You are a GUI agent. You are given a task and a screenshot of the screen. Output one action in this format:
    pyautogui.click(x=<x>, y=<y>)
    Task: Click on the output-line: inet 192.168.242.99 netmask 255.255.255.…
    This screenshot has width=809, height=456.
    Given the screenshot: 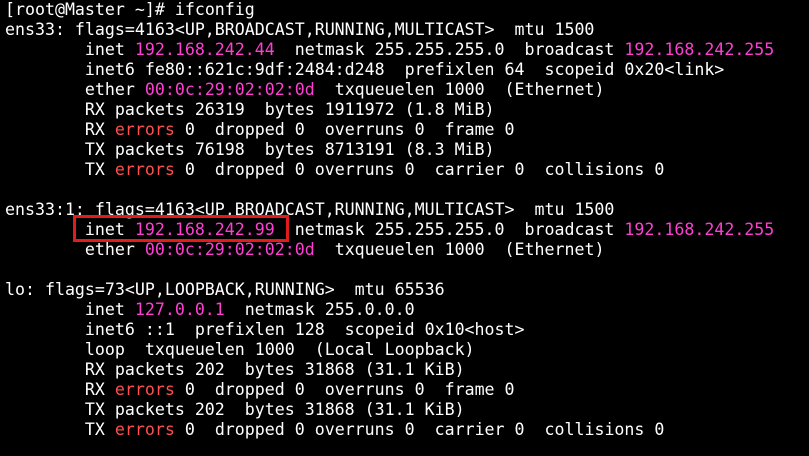 What is the action you would take?
    pyautogui.click(x=389, y=230)
    